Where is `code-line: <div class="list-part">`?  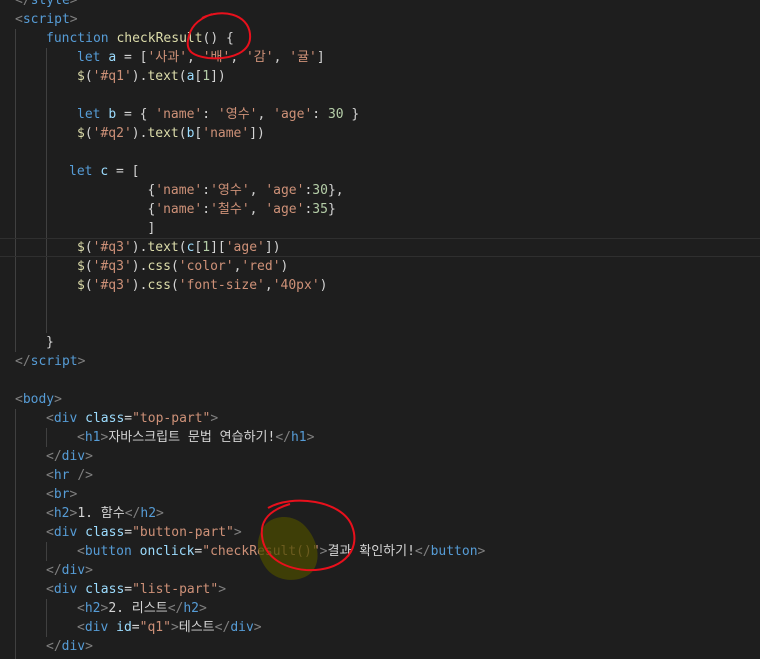 code-line: <div class="list-part"> is located at coordinates (380, 589).